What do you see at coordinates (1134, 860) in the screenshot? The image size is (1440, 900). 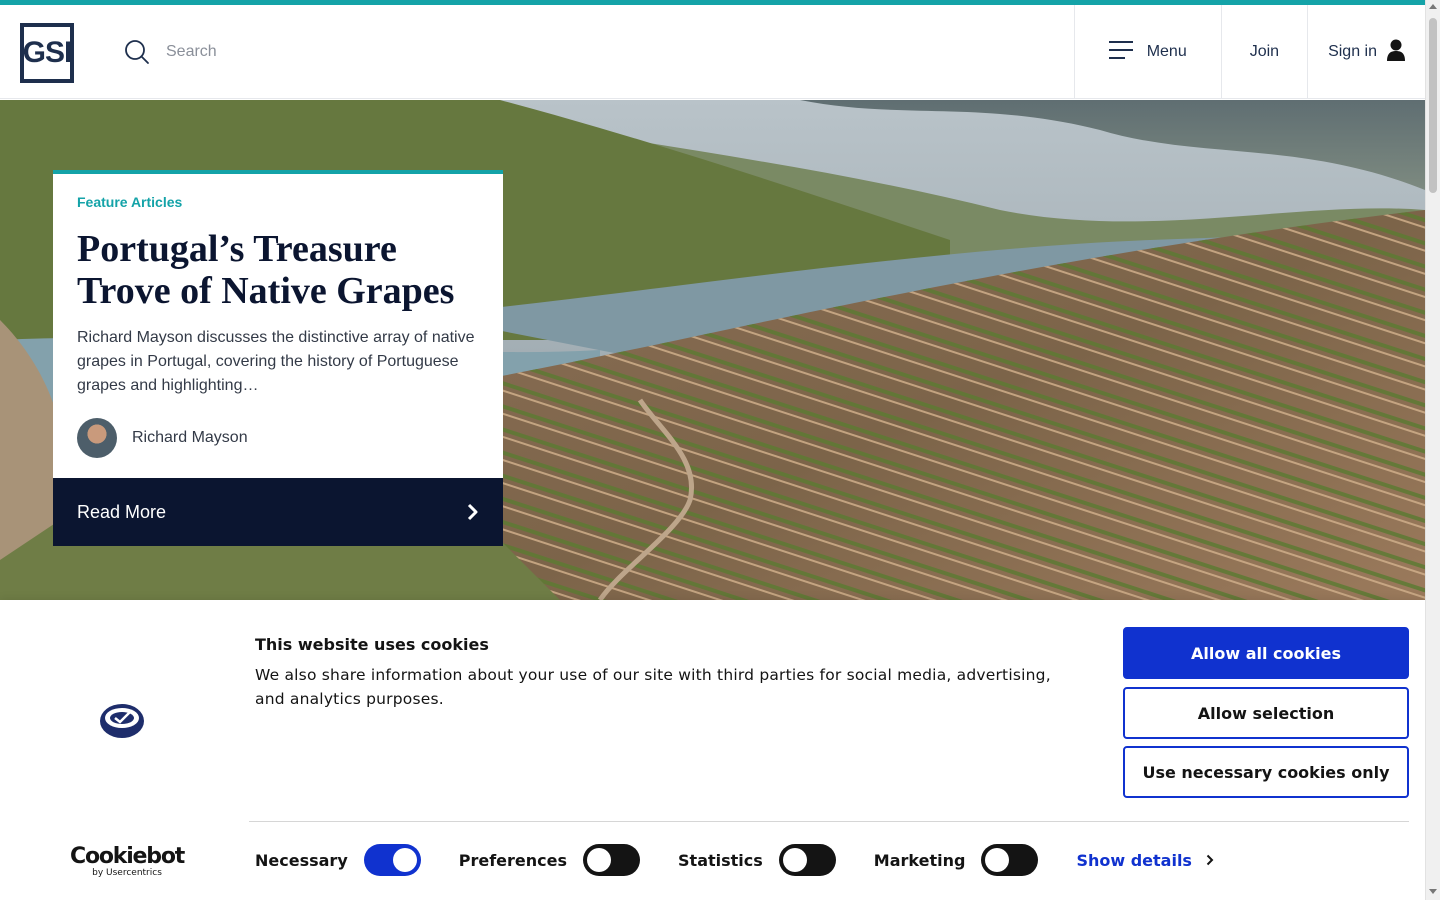 I see `show-details-label: Show details` at bounding box center [1134, 860].